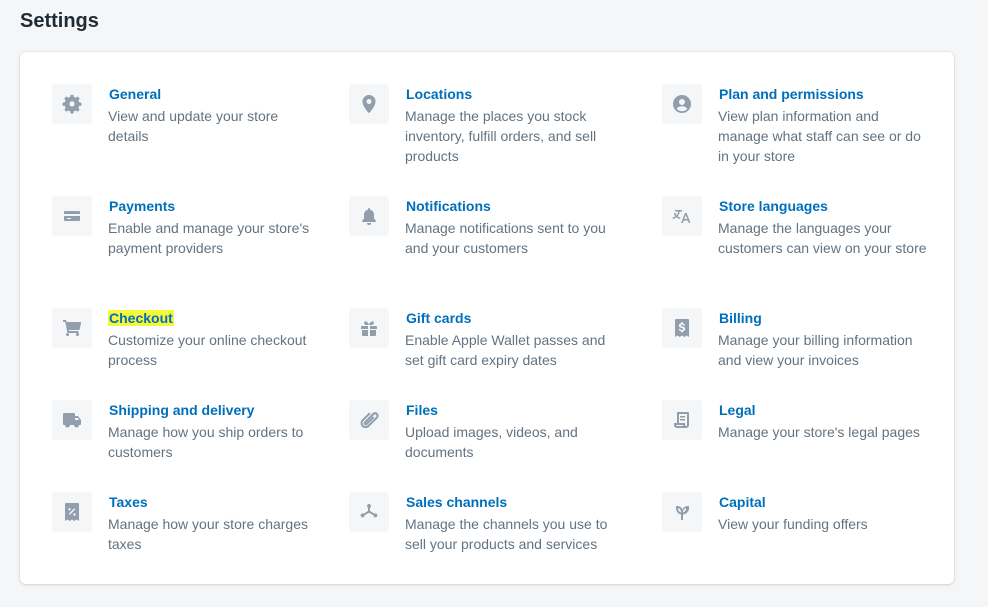  Describe the element at coordinates (193, 126) in the screenshot. I see `settings-item-description: View and update your store details` at that location.